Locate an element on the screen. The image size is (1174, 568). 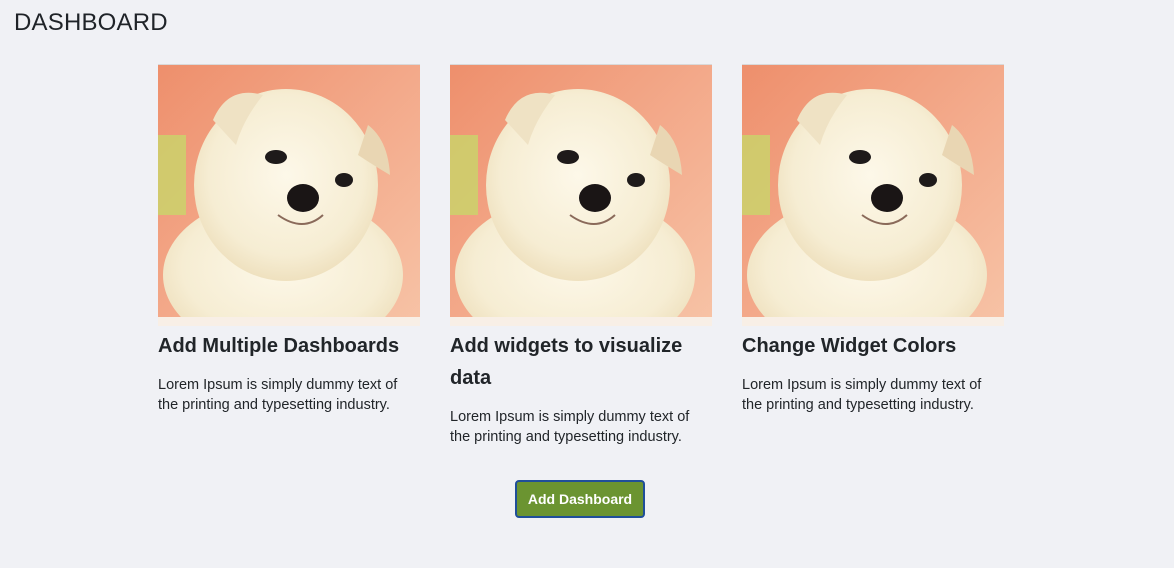
card-title: Change Widget Colors is located at coordinates (849, 346).